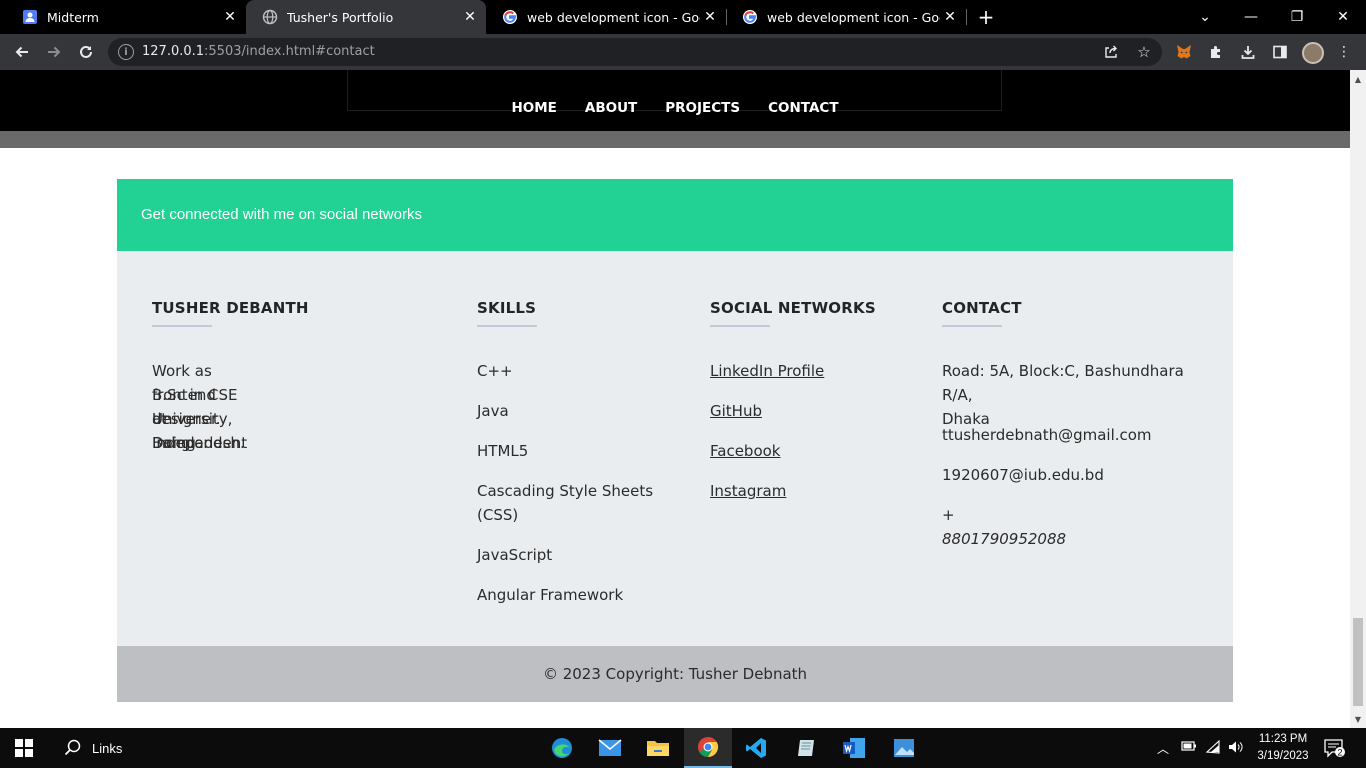 This screenshot has width=1366, height=768. Describe the element at coordinates (675, 215) in the screenshot. I see `social-banner: Get connected with me on social networks` at that location.